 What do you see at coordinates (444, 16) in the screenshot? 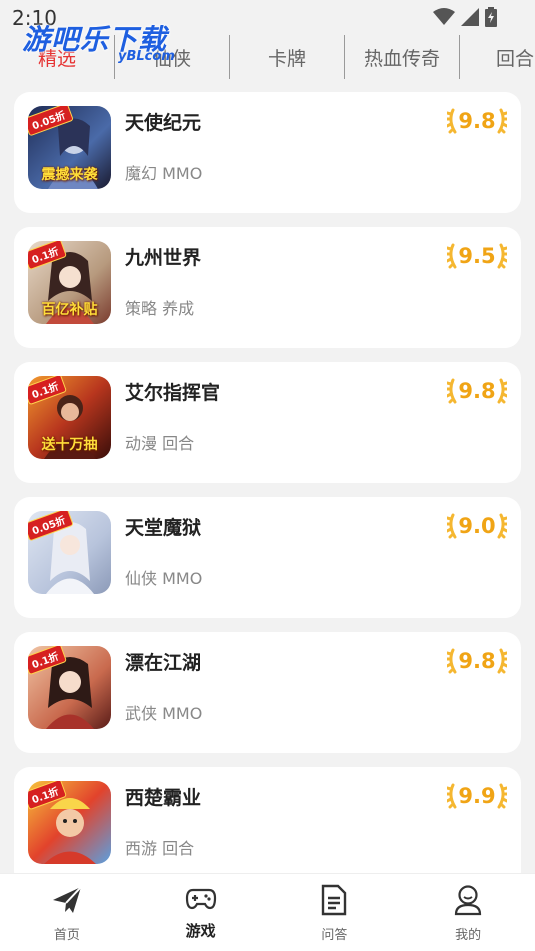
I see `wifi-icon` at bounding box center [444, 16].